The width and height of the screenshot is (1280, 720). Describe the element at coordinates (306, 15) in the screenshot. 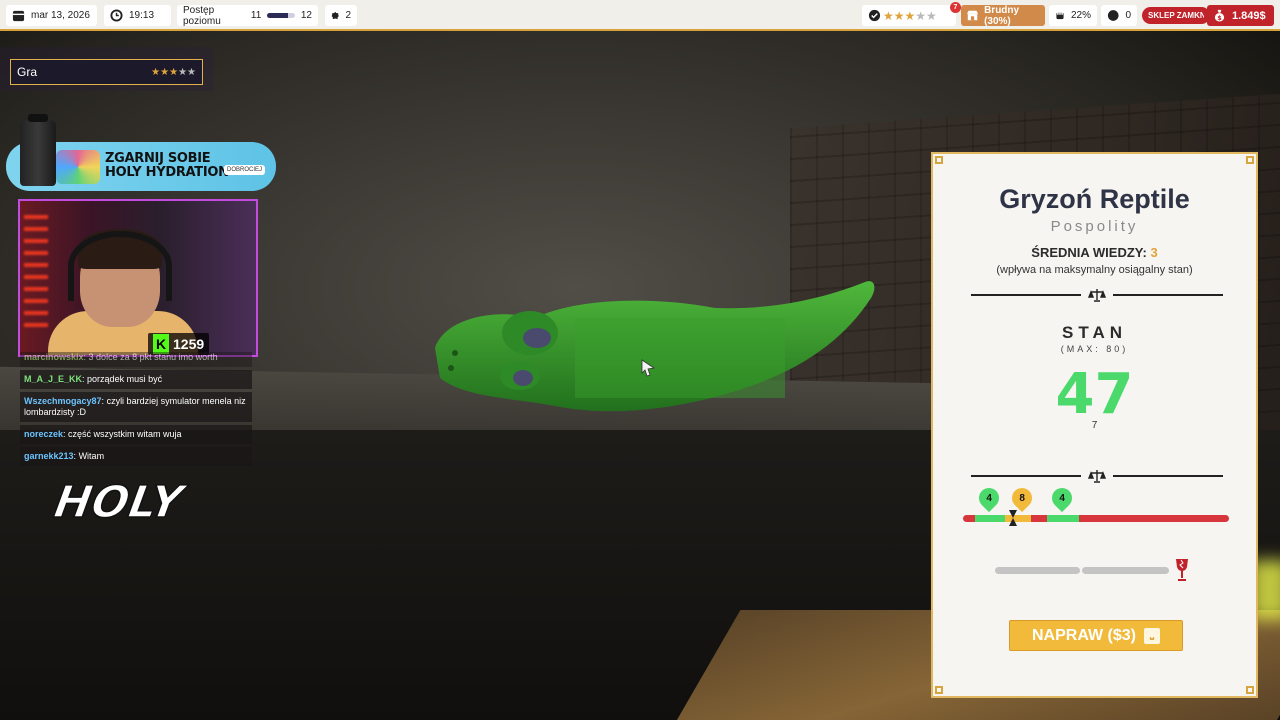

I see `level-to: 12` at that location.